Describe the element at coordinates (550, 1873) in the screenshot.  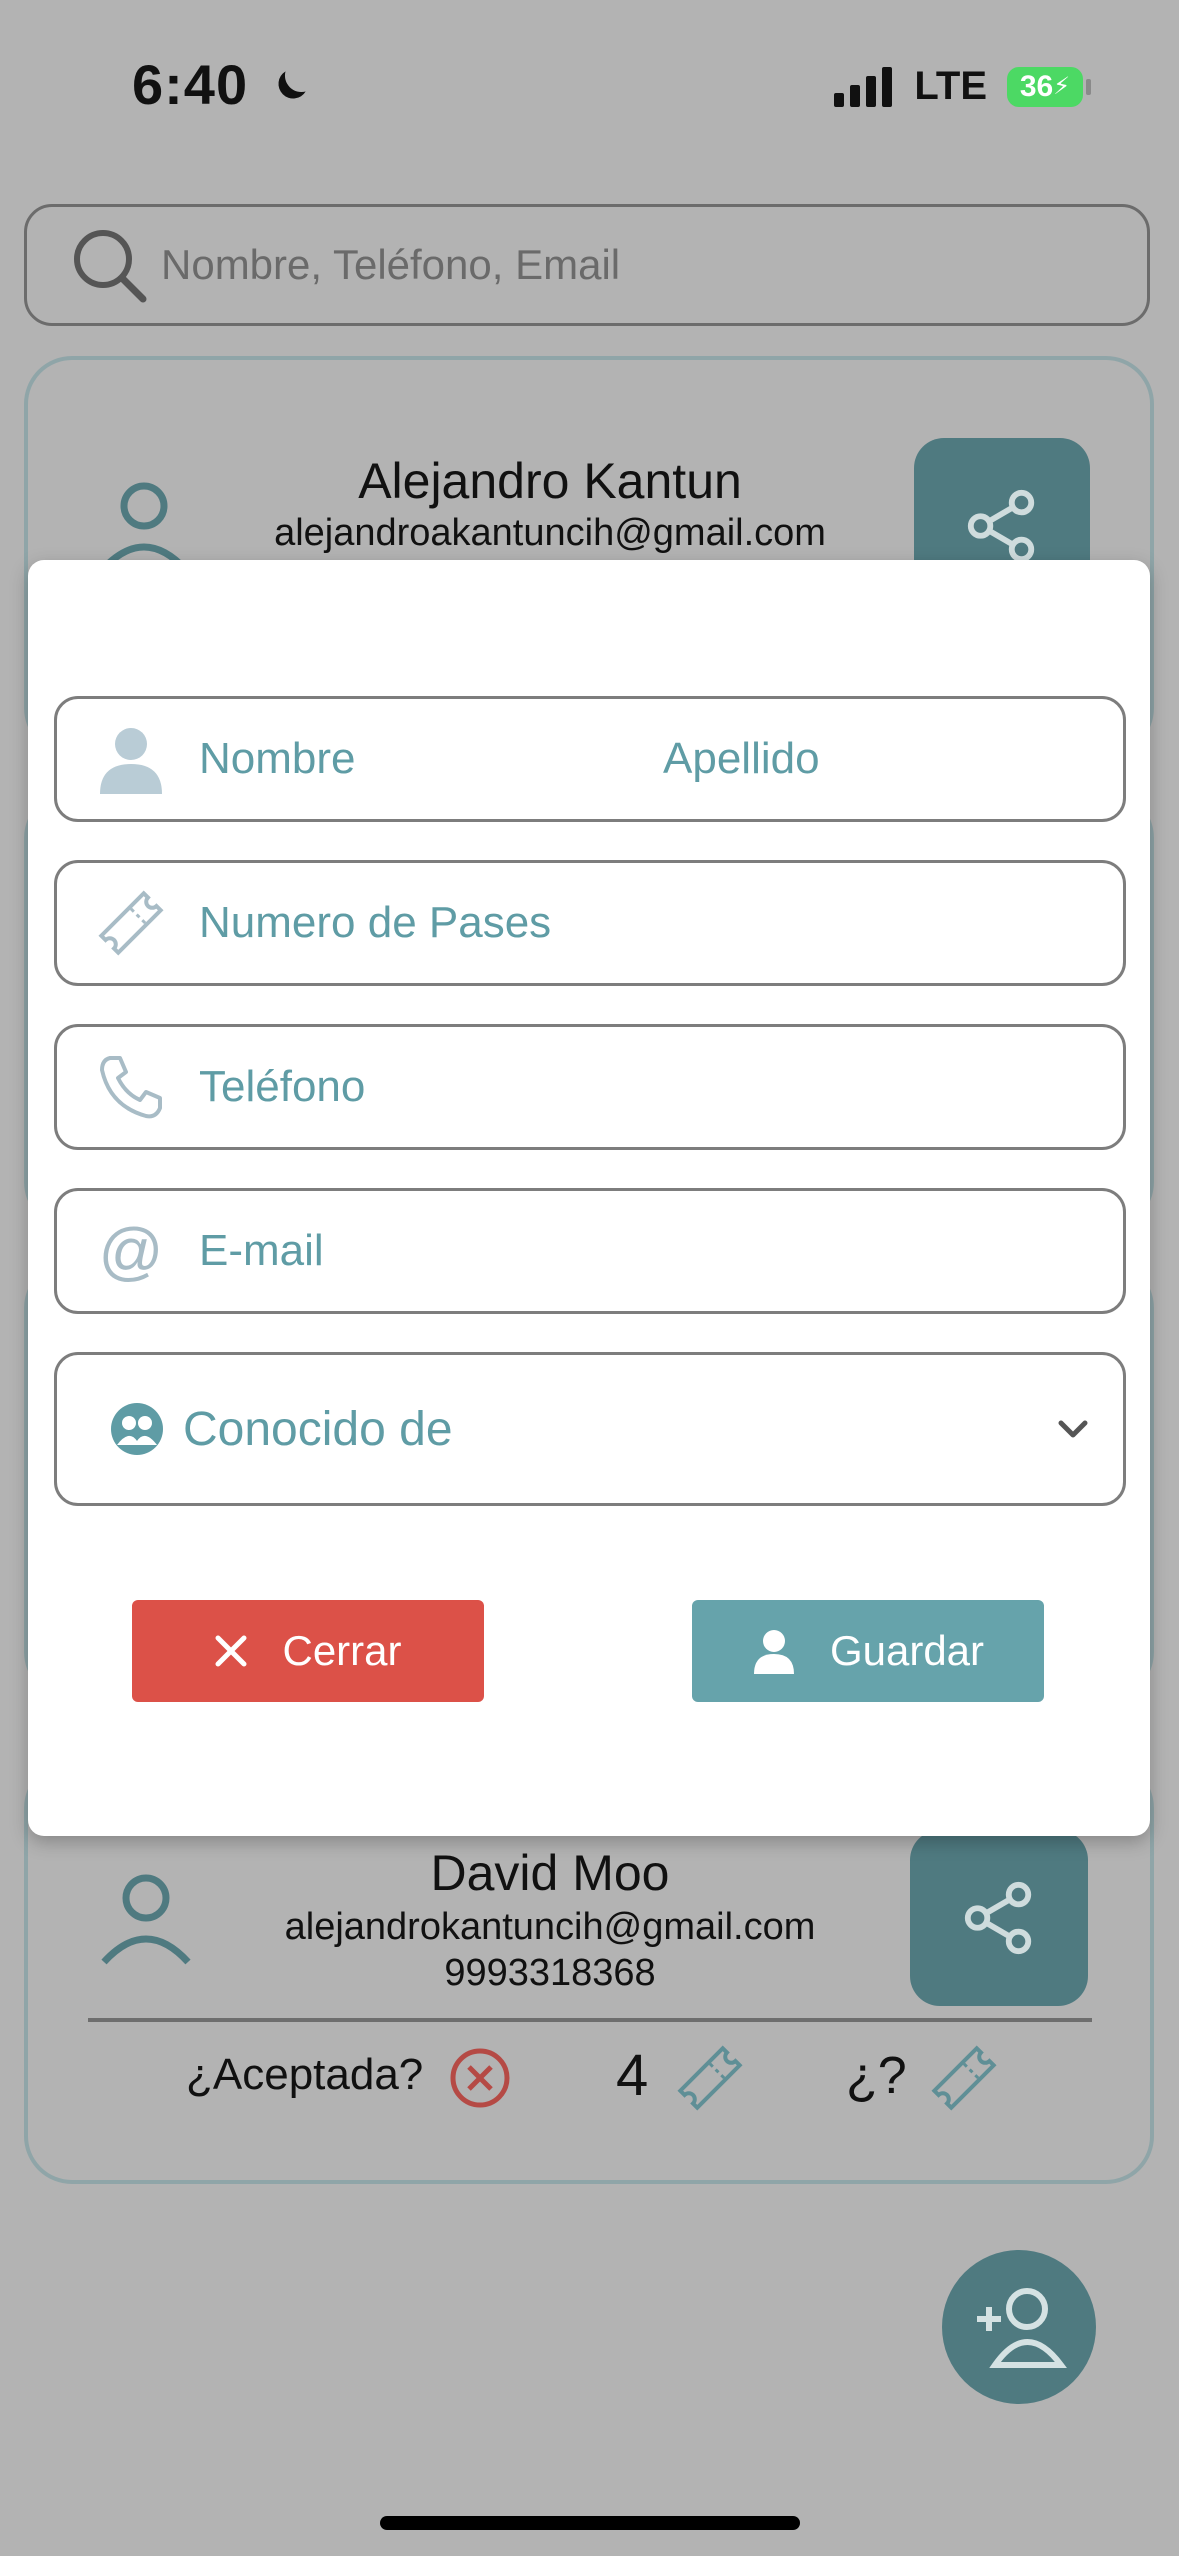
I see `contact-name: David Moo` at that location.